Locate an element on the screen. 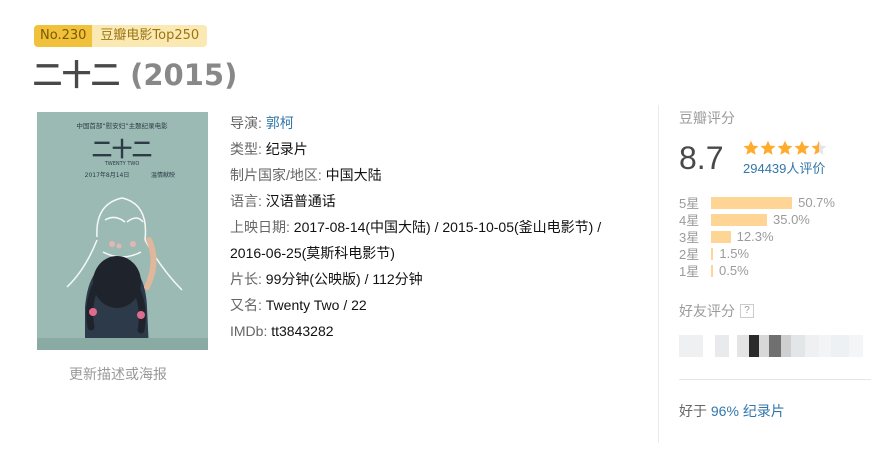 The width and height of the screenshot is (889, 451). help-icon: ? is located at coordinates (747, 311).